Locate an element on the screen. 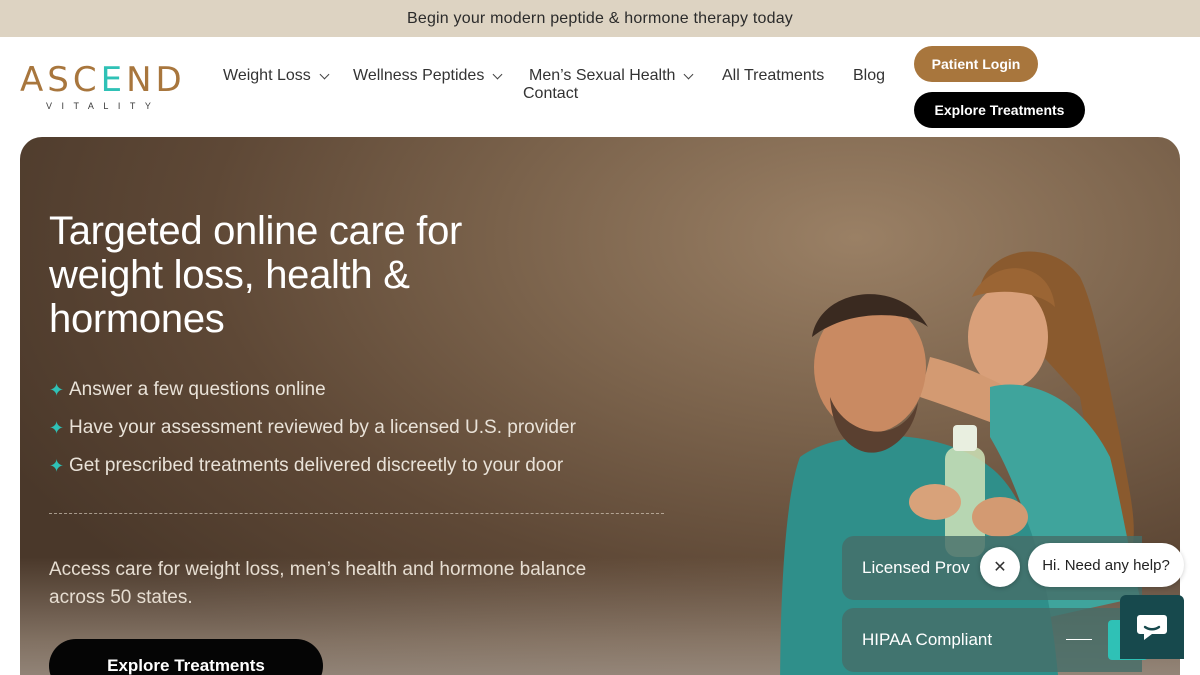 Image resolution: width=1200 pixels, height=675 pixels. nav-all-treatments: All Treatments is located at coordinates (773, 76).